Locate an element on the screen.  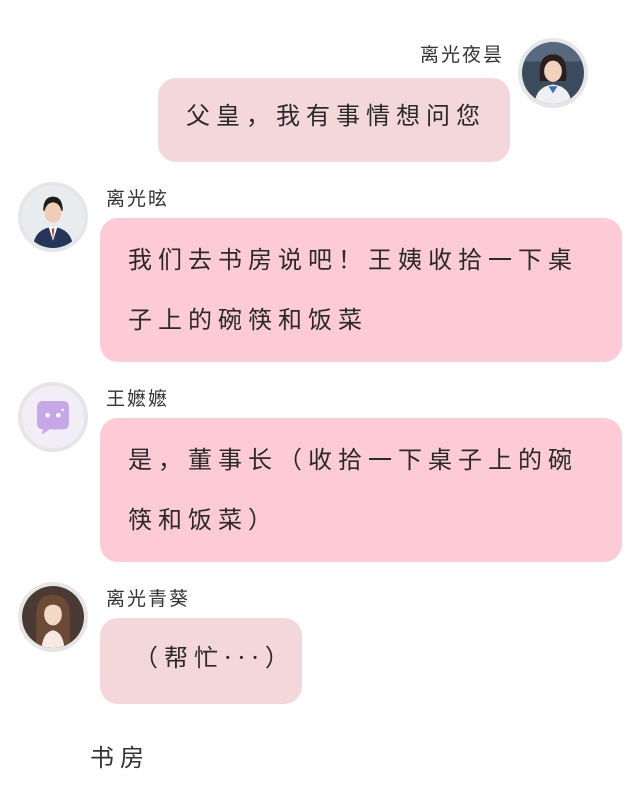
sender-name: 王嬷嬷 is located at coordinates (138, 399).